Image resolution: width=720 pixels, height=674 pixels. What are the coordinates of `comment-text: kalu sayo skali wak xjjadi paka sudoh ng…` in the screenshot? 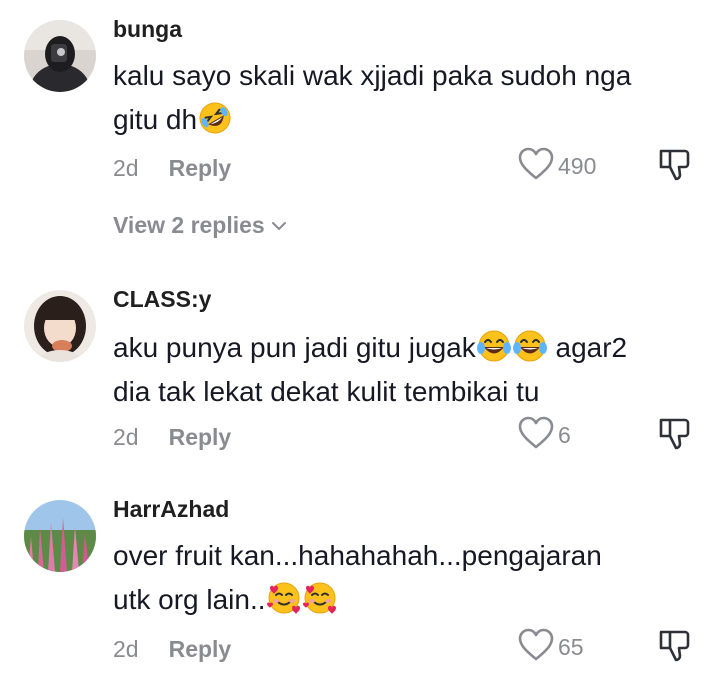 It's located at (408, 98).